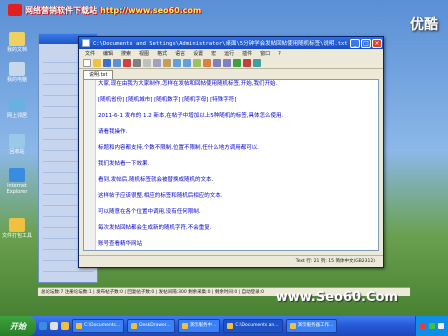 The height and width of the screenshot is (336, 448). What do you see at coordinates (117, 63) in the screenshot?
I see `save-all-icon` at bounding box center [117, 63].